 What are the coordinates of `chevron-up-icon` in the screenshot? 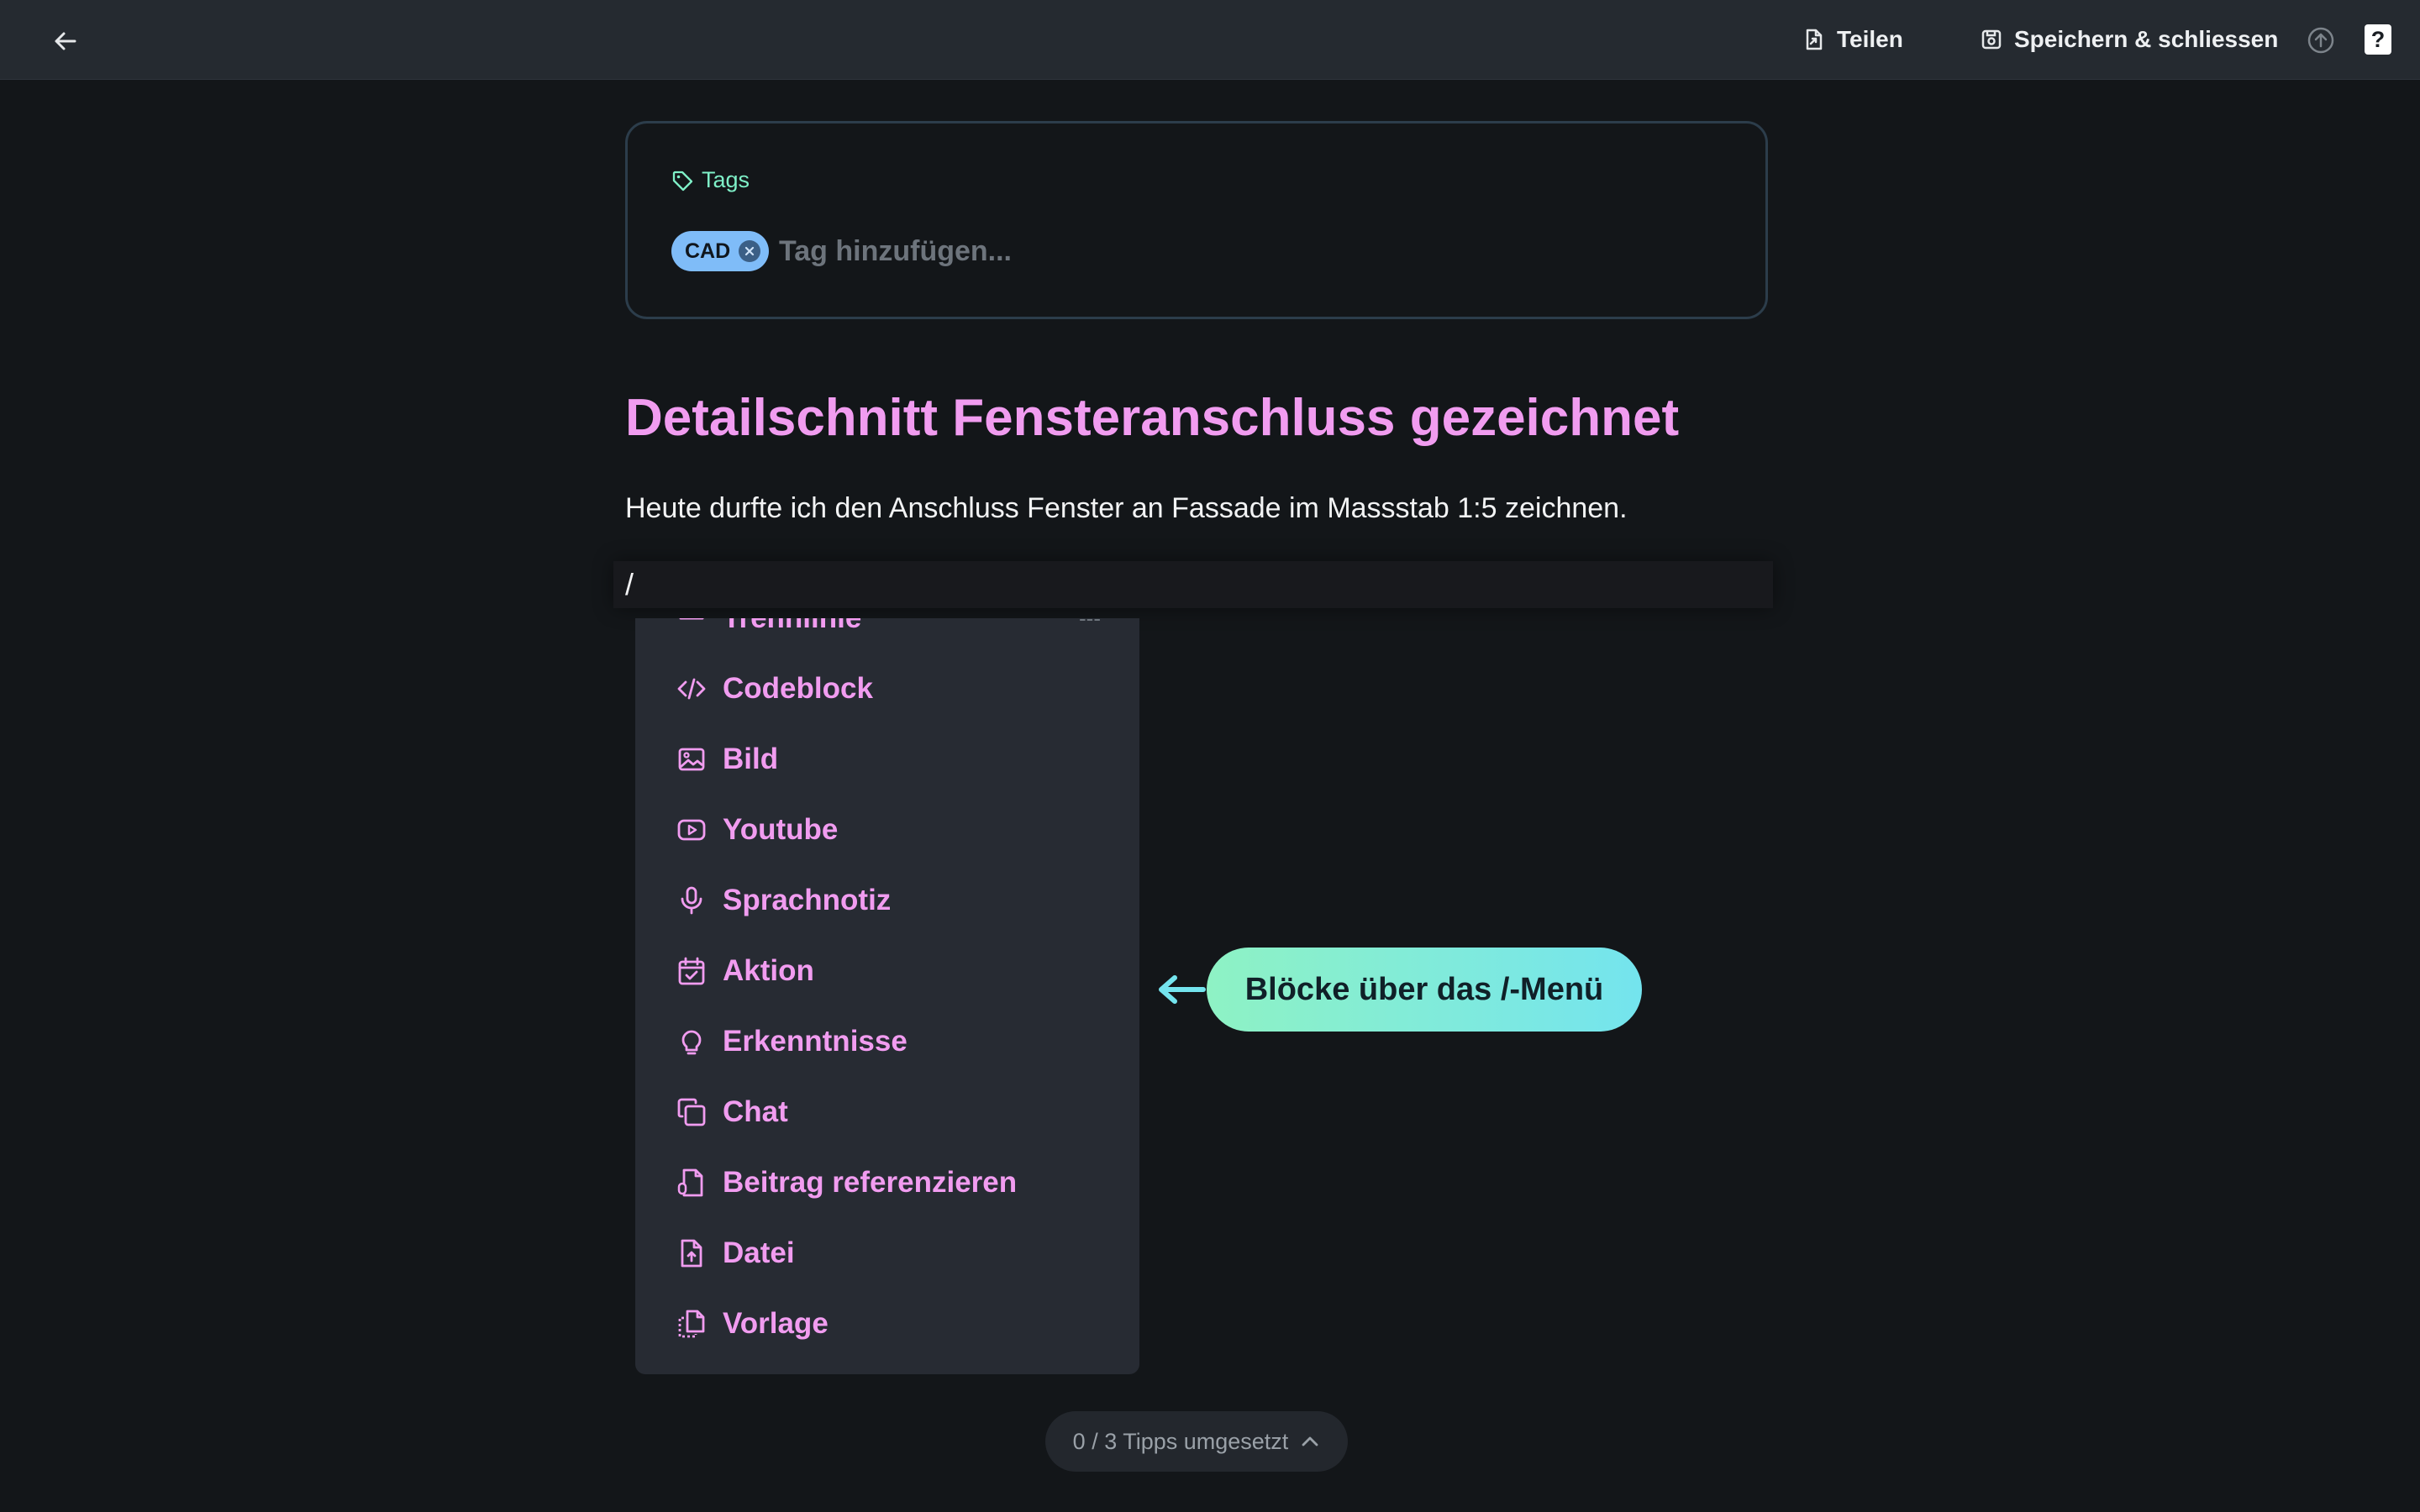 It's located at (1310, 1441).